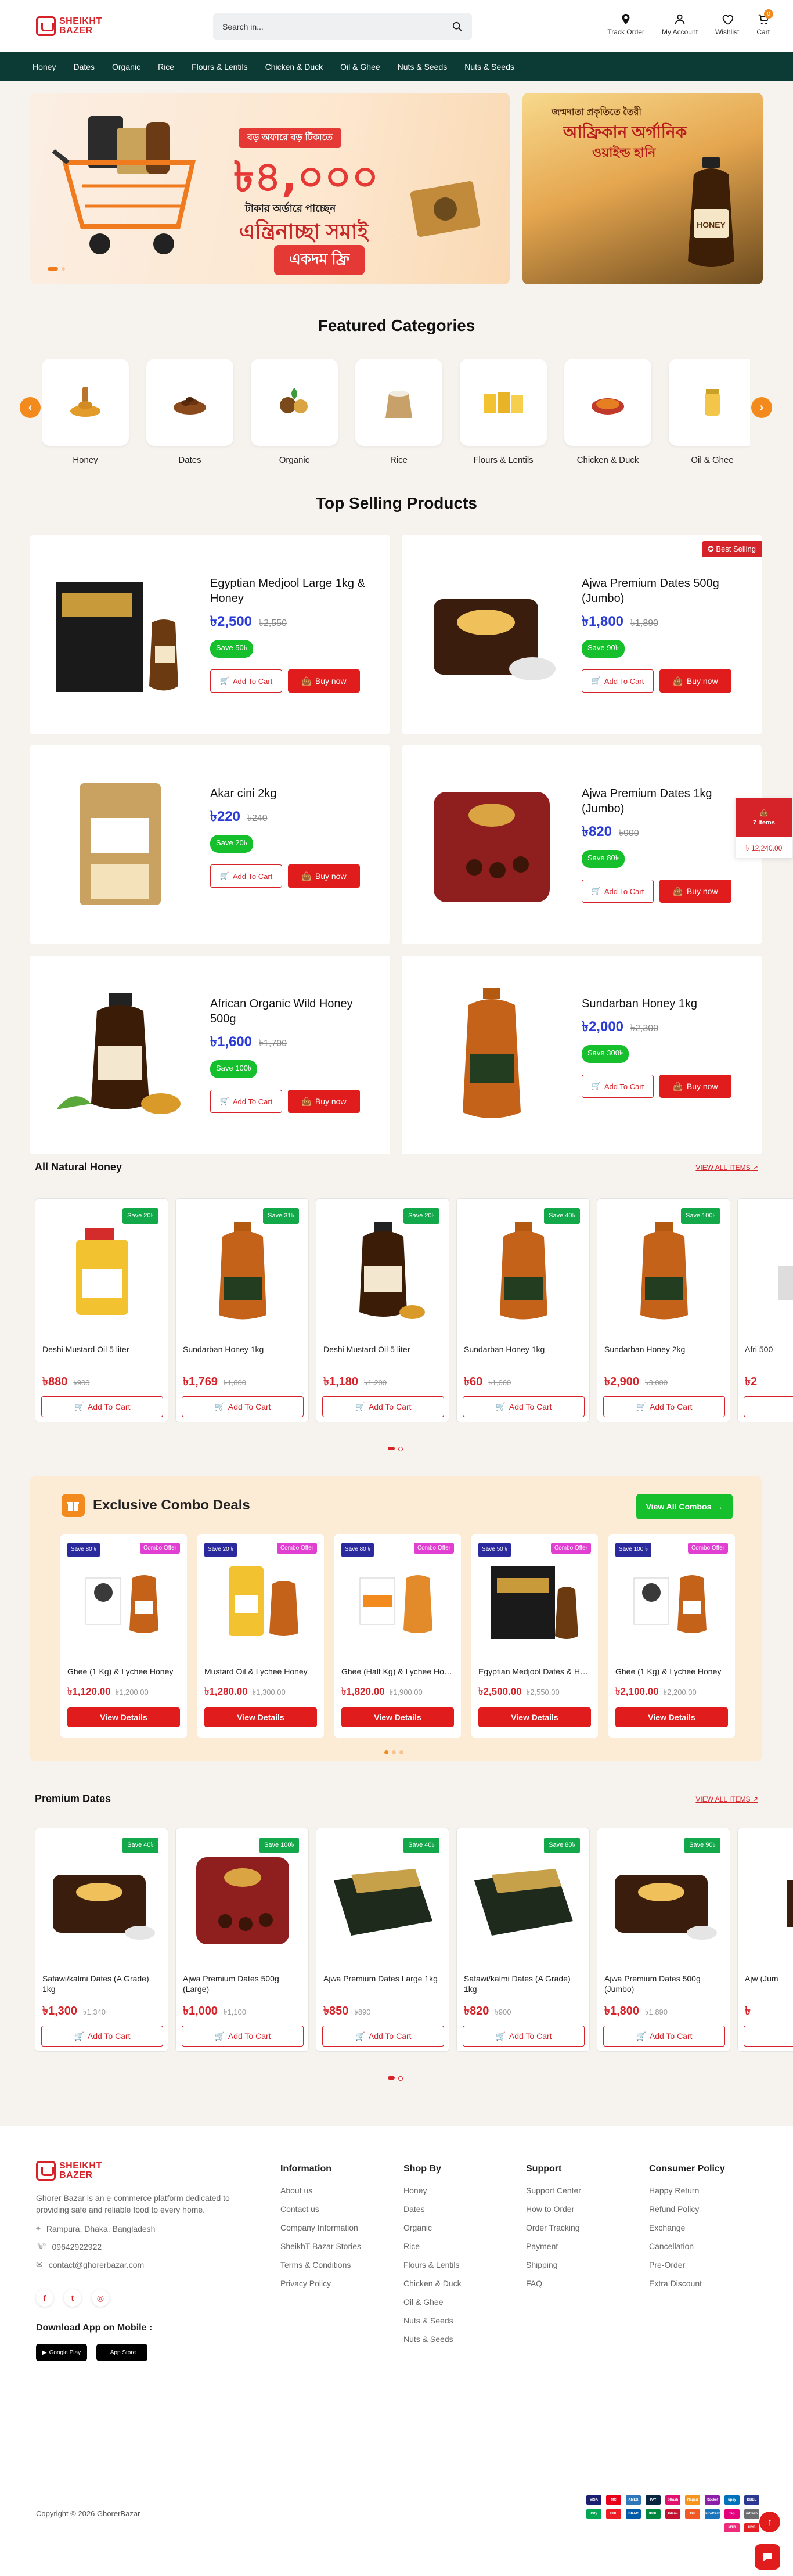  Describe the element at coordinates (726, 1167) in the screenshot. I see `view-all-honey-link: VIEW ALL ITEMS ↗` at that location.